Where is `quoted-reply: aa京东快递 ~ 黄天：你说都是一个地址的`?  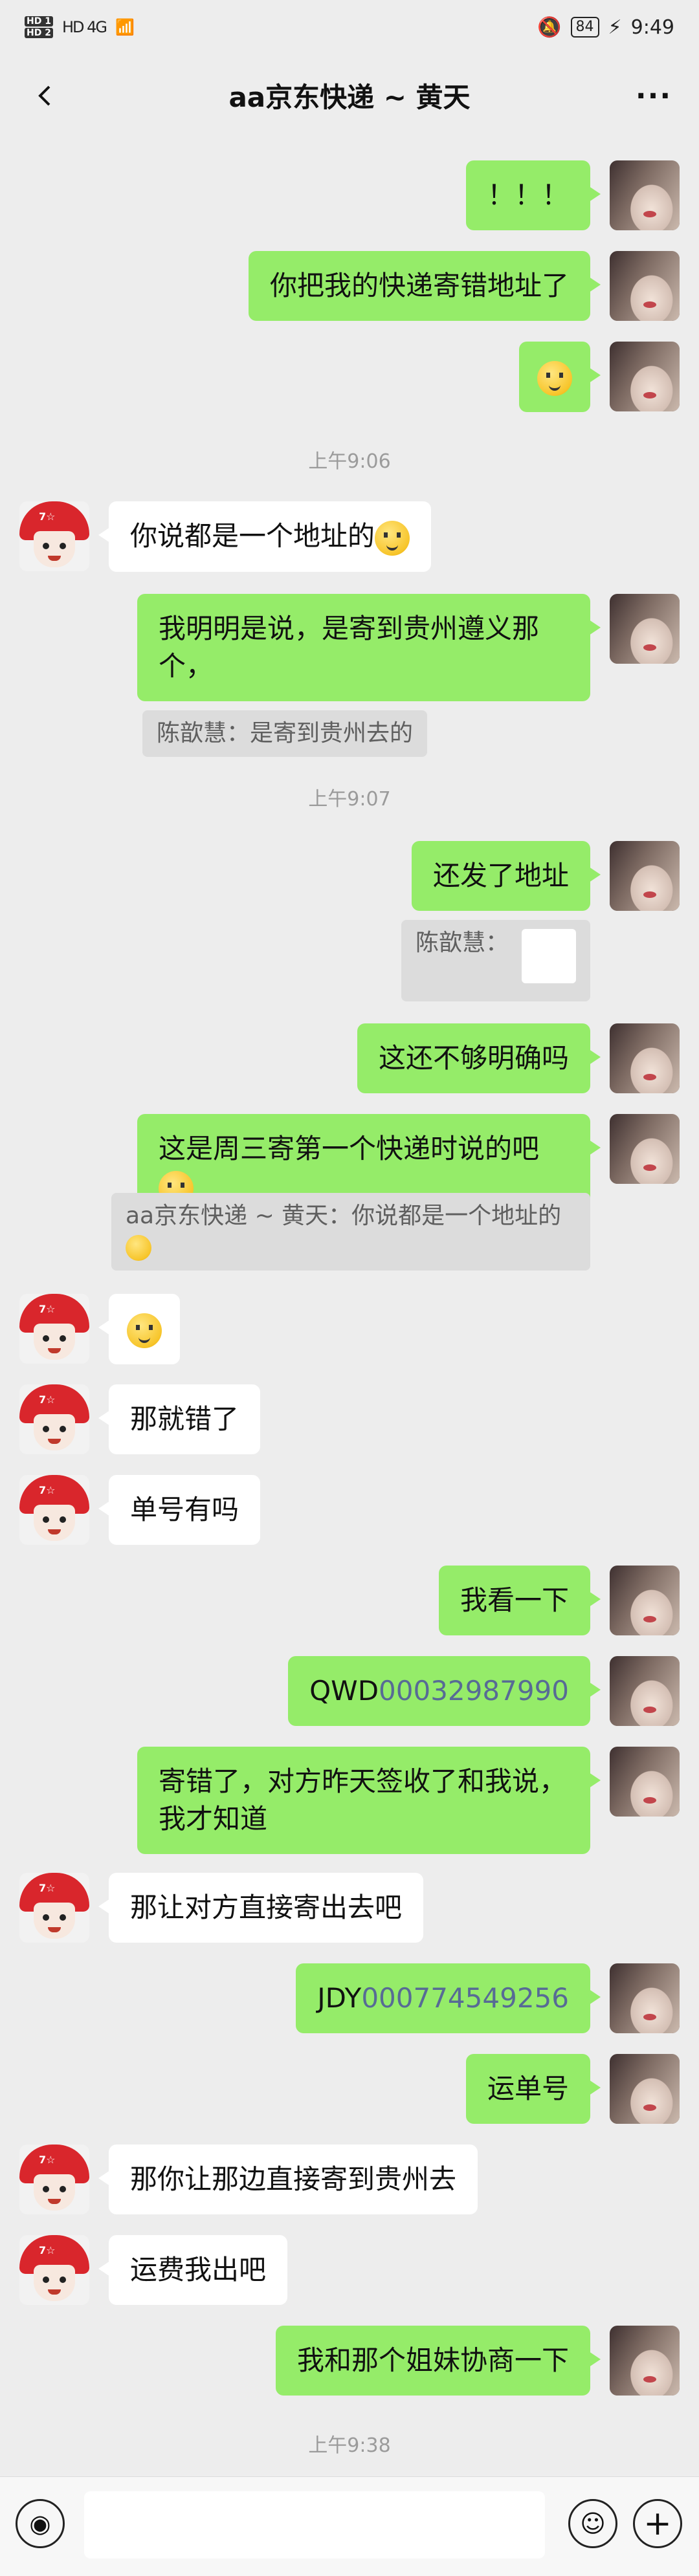
quoted-reply: aa京东快递 ~ 黄天：你说都是一个地址的 is located at coordinates (350, 1232).